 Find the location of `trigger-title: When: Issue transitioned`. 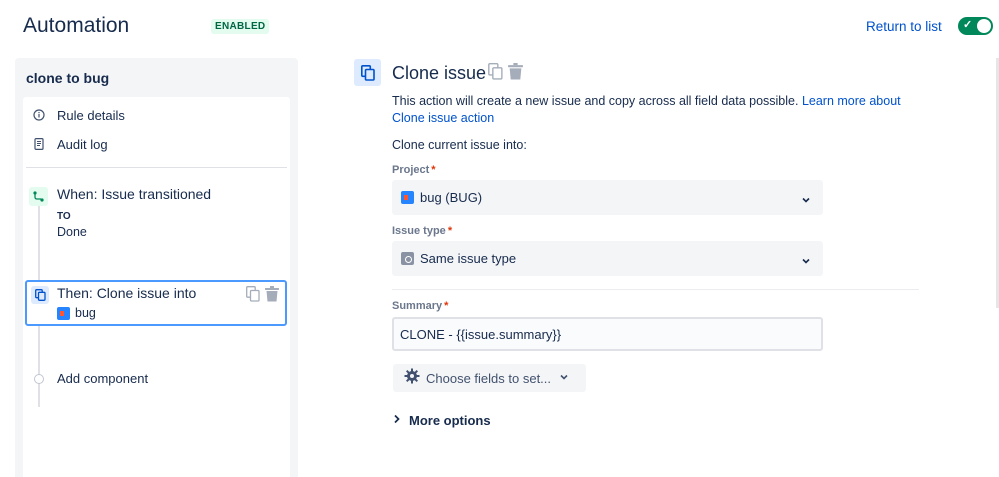

trigger-title: When: Issue transitioned is located at coordinates (134, 194).